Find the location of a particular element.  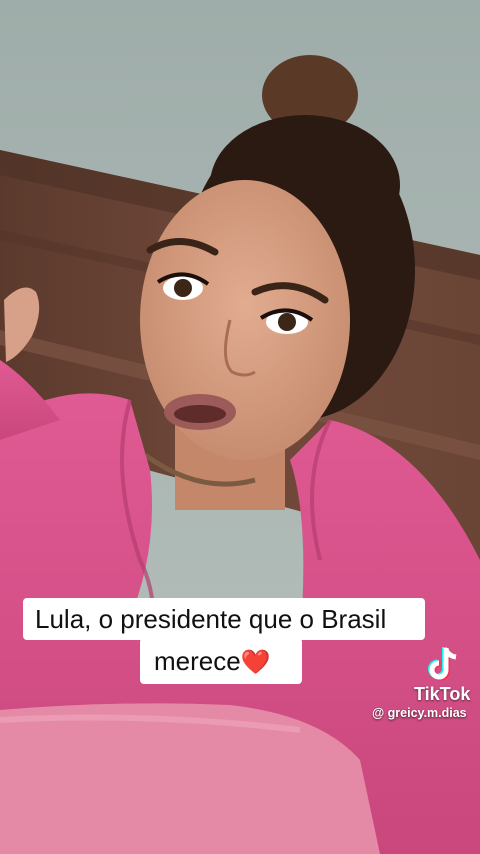

caption-line-1: Lula, o presidente que o Brasil is located at coordinates (224, 619).